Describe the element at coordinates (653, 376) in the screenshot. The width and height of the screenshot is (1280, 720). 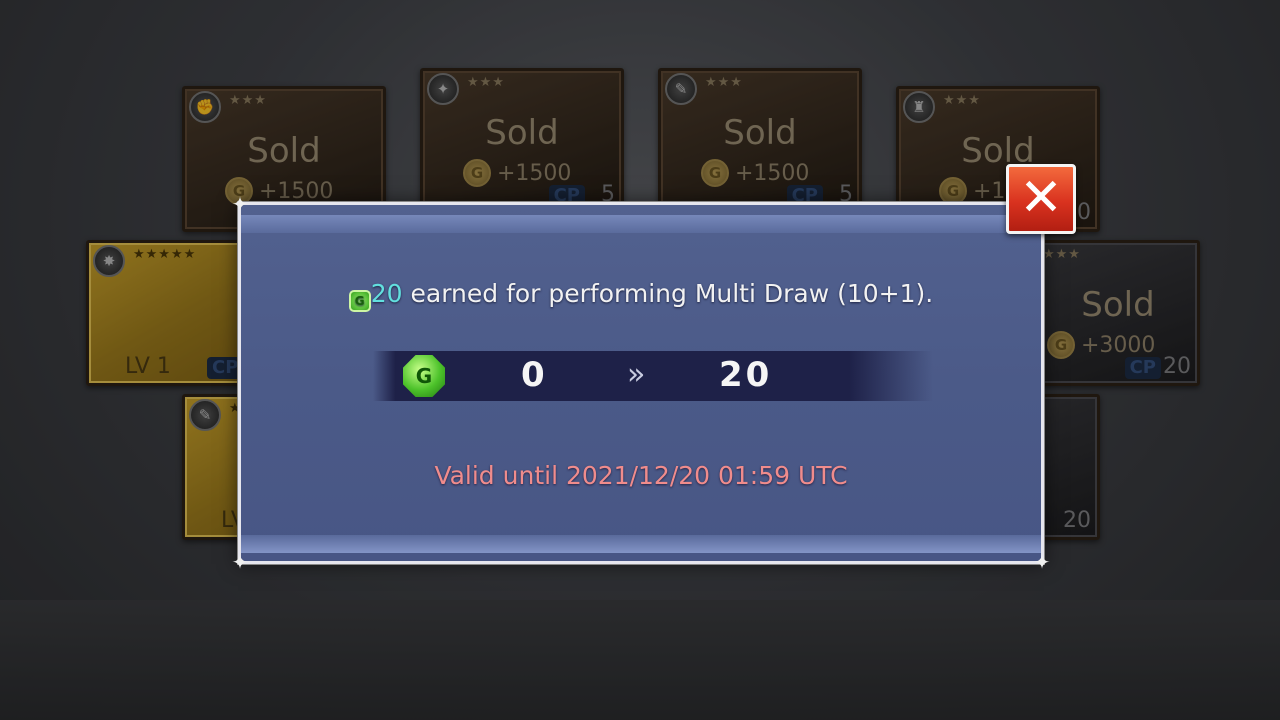
I see `balance-change-bar: G 0 » 20` at that location.